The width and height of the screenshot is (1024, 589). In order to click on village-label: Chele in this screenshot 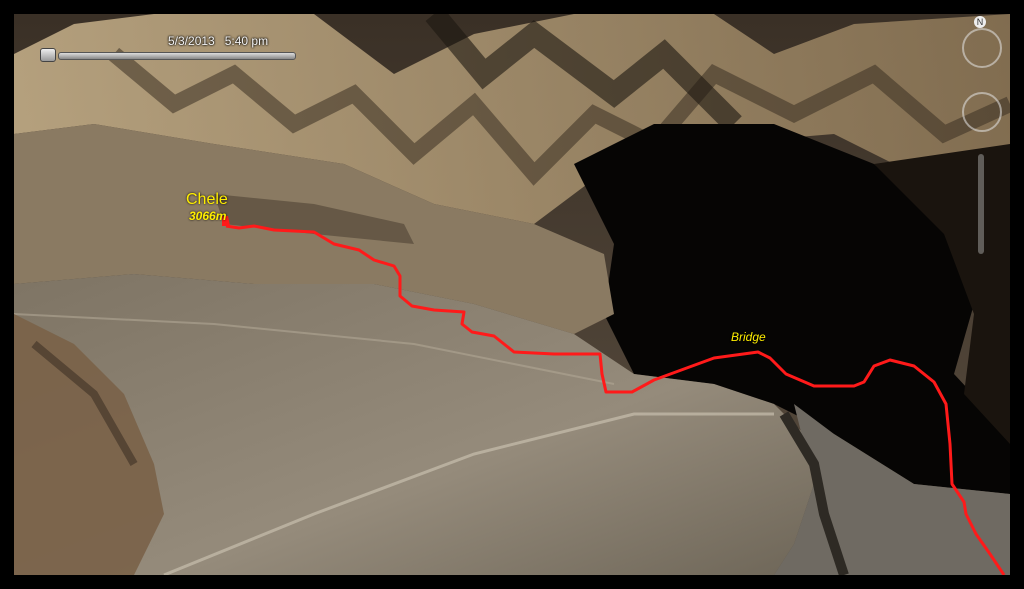, I will do `click(207, 199)`.